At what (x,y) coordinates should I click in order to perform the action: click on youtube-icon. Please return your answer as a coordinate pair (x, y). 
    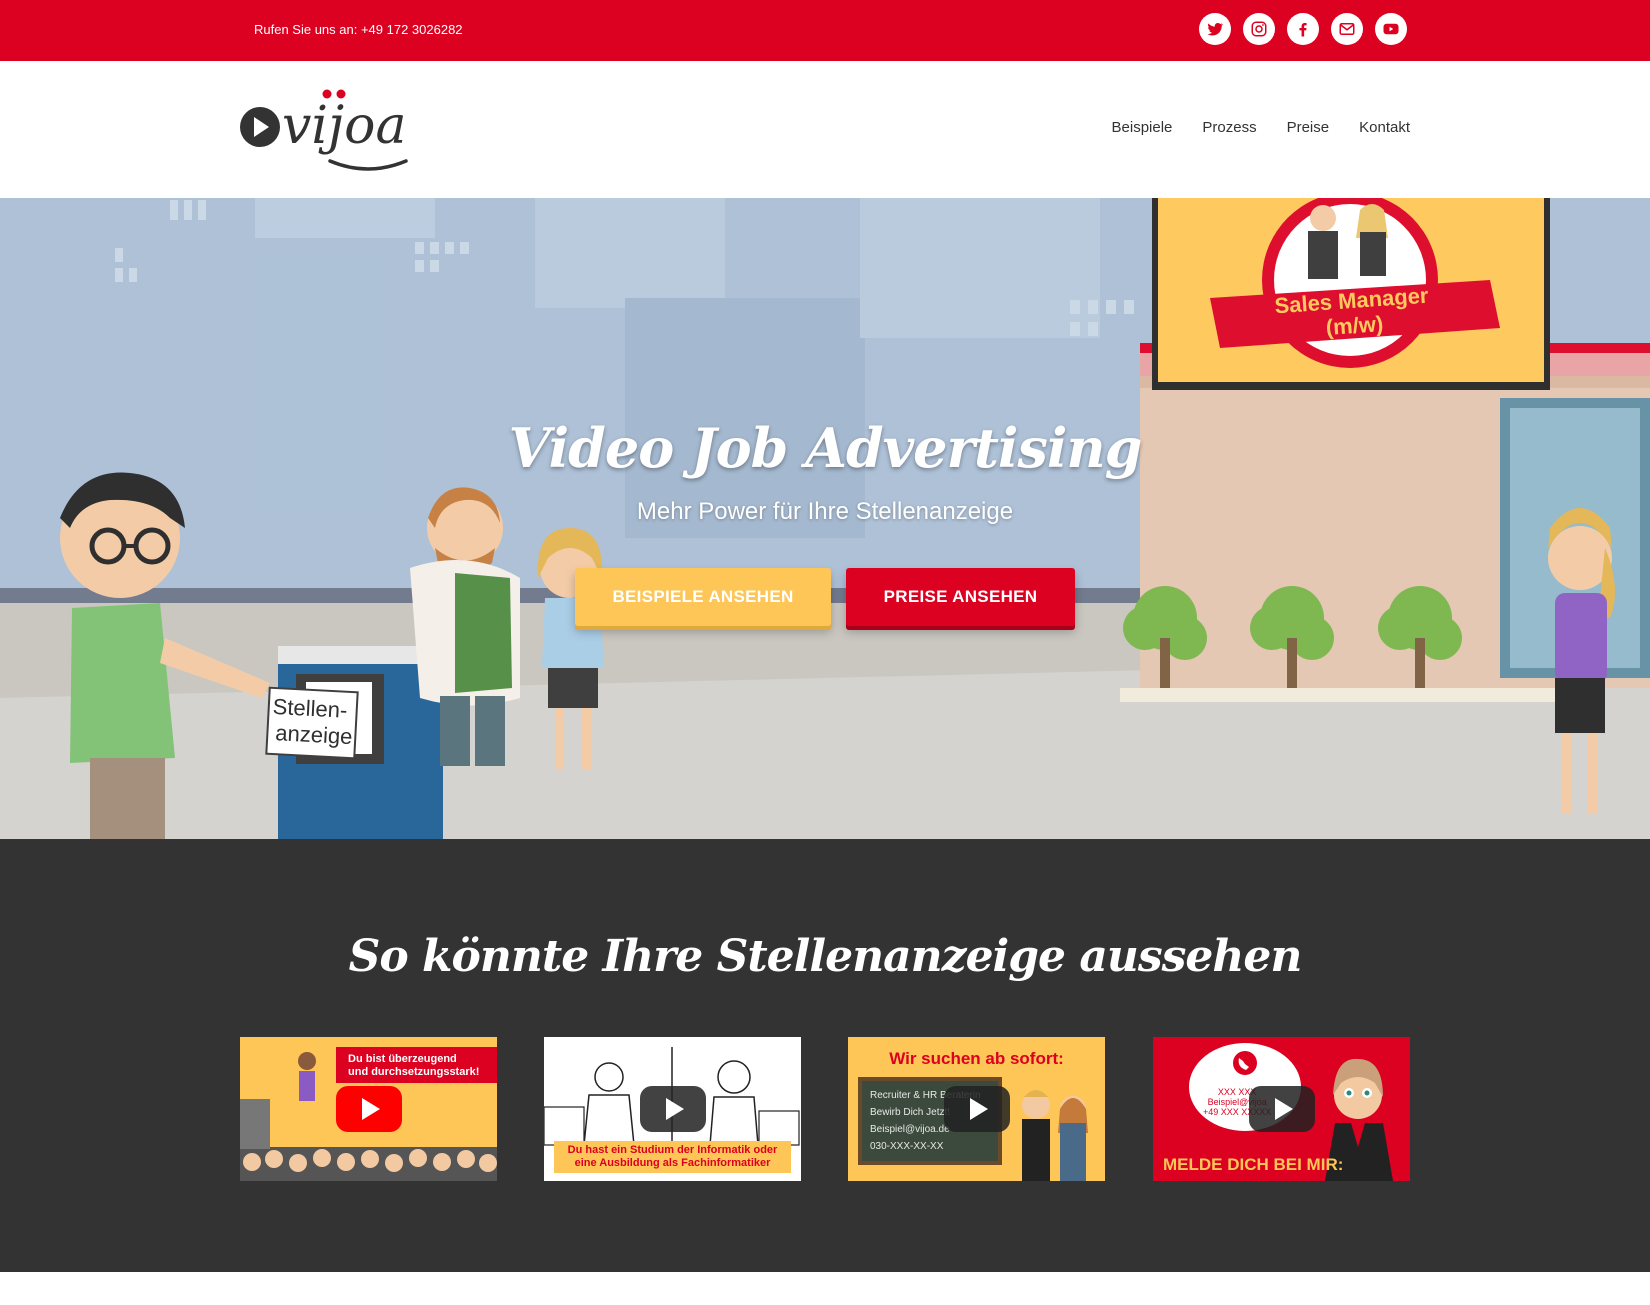
    Looking at the image, I should click on (1391, 29).